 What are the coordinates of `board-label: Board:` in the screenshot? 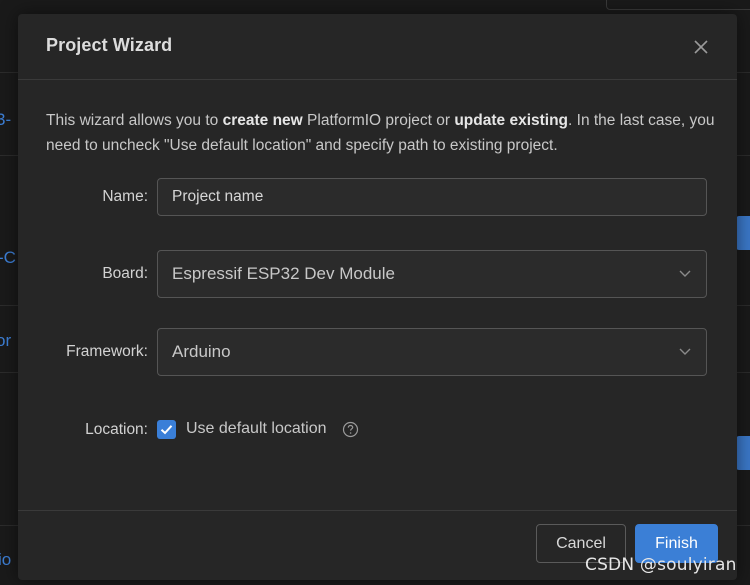 It's located at (125, 273).